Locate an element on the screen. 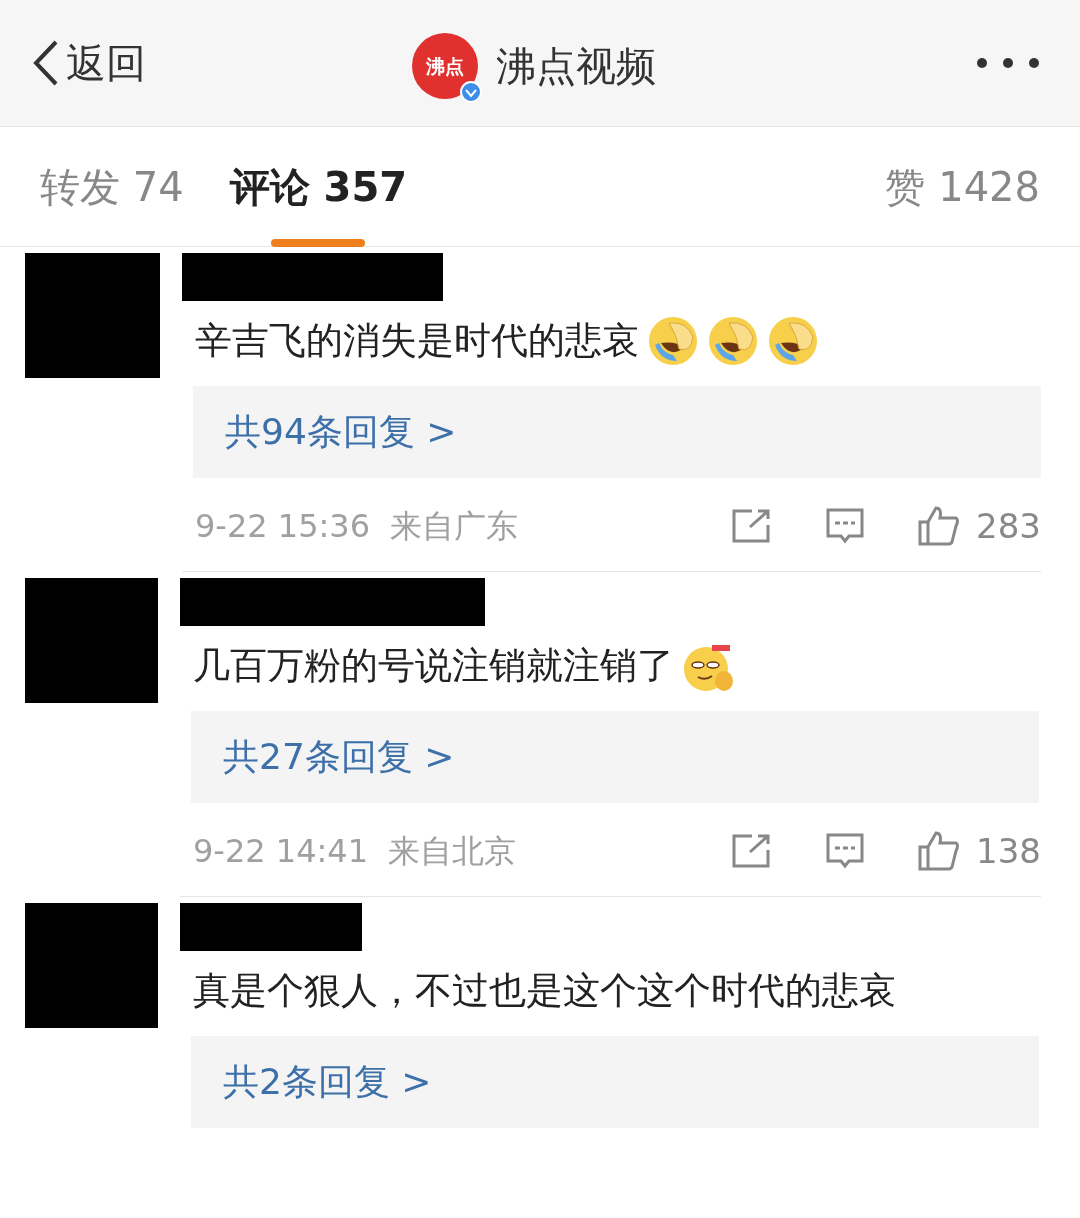  likes-count: 赞 1428 is located at coordinates (962, 186).